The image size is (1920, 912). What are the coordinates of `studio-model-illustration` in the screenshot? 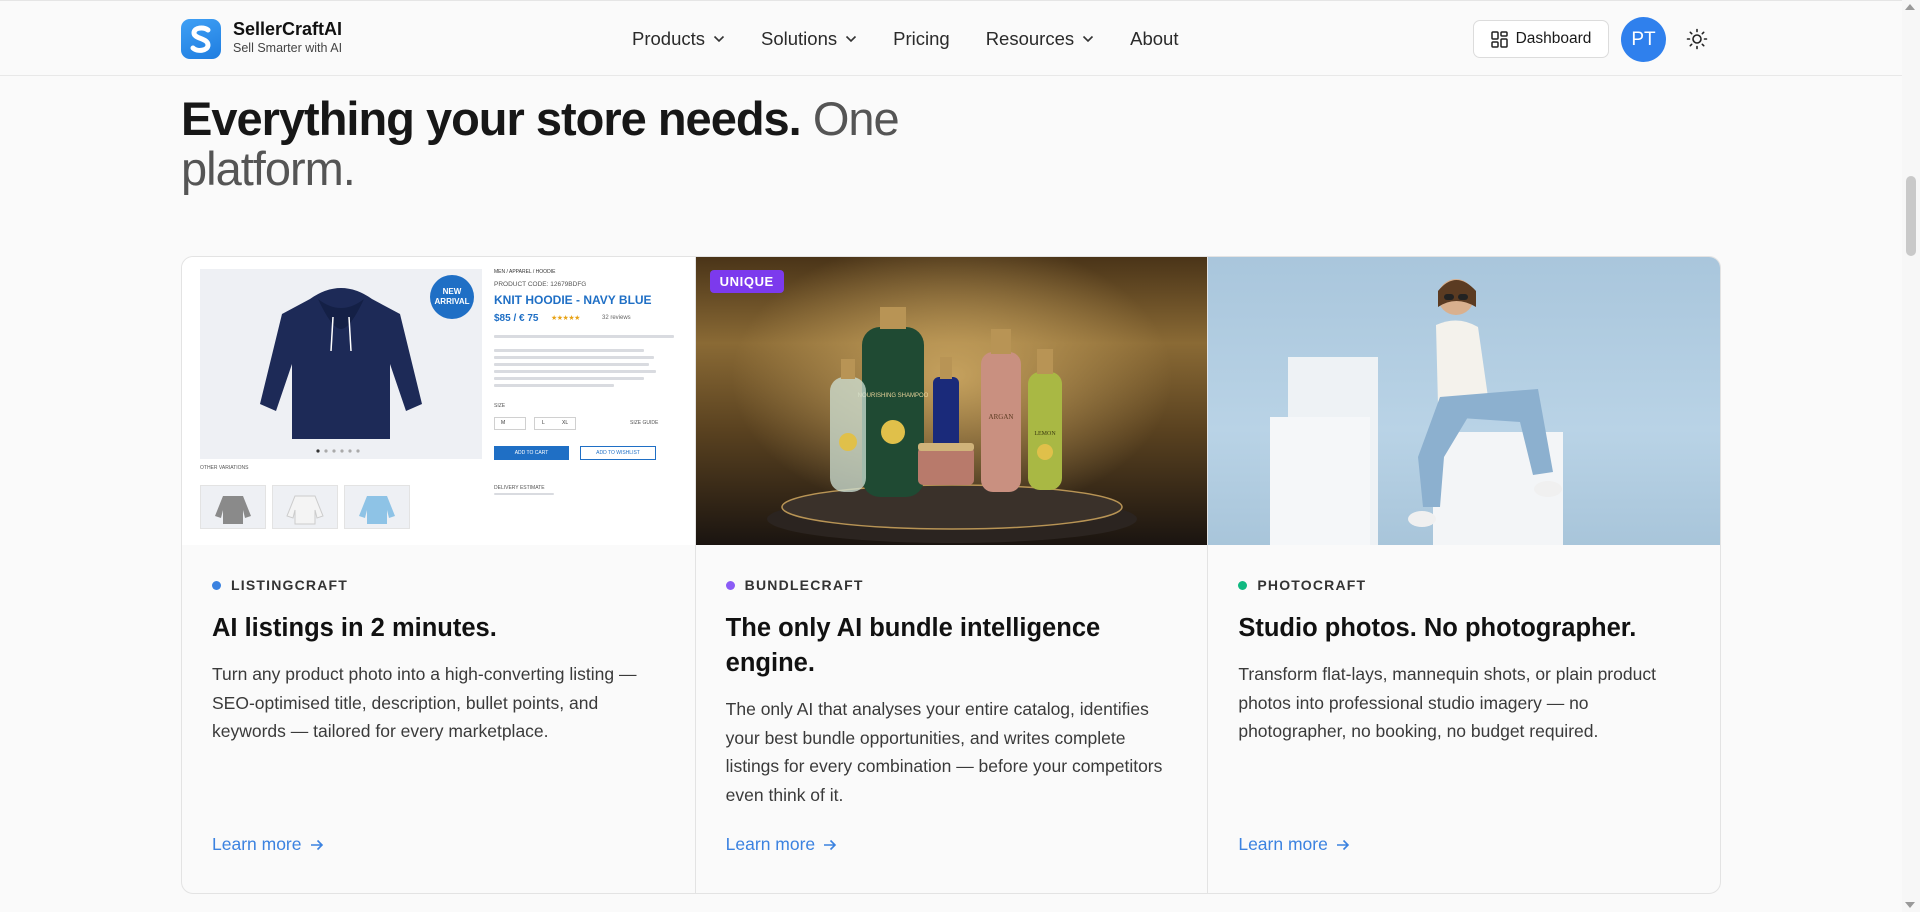 It's located at (1417, 412).